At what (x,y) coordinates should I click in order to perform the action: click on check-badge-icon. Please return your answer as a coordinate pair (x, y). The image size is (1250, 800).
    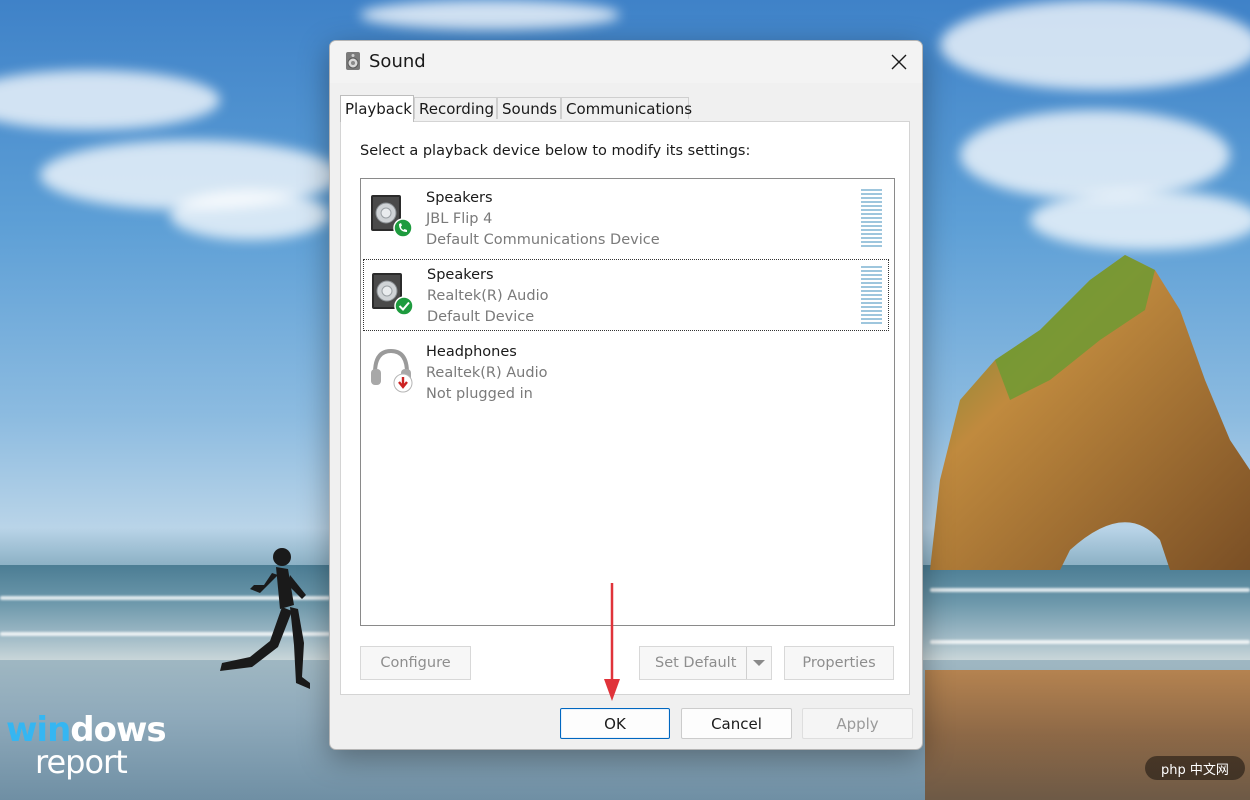
    Looking at the image, I should click on (404, 306).